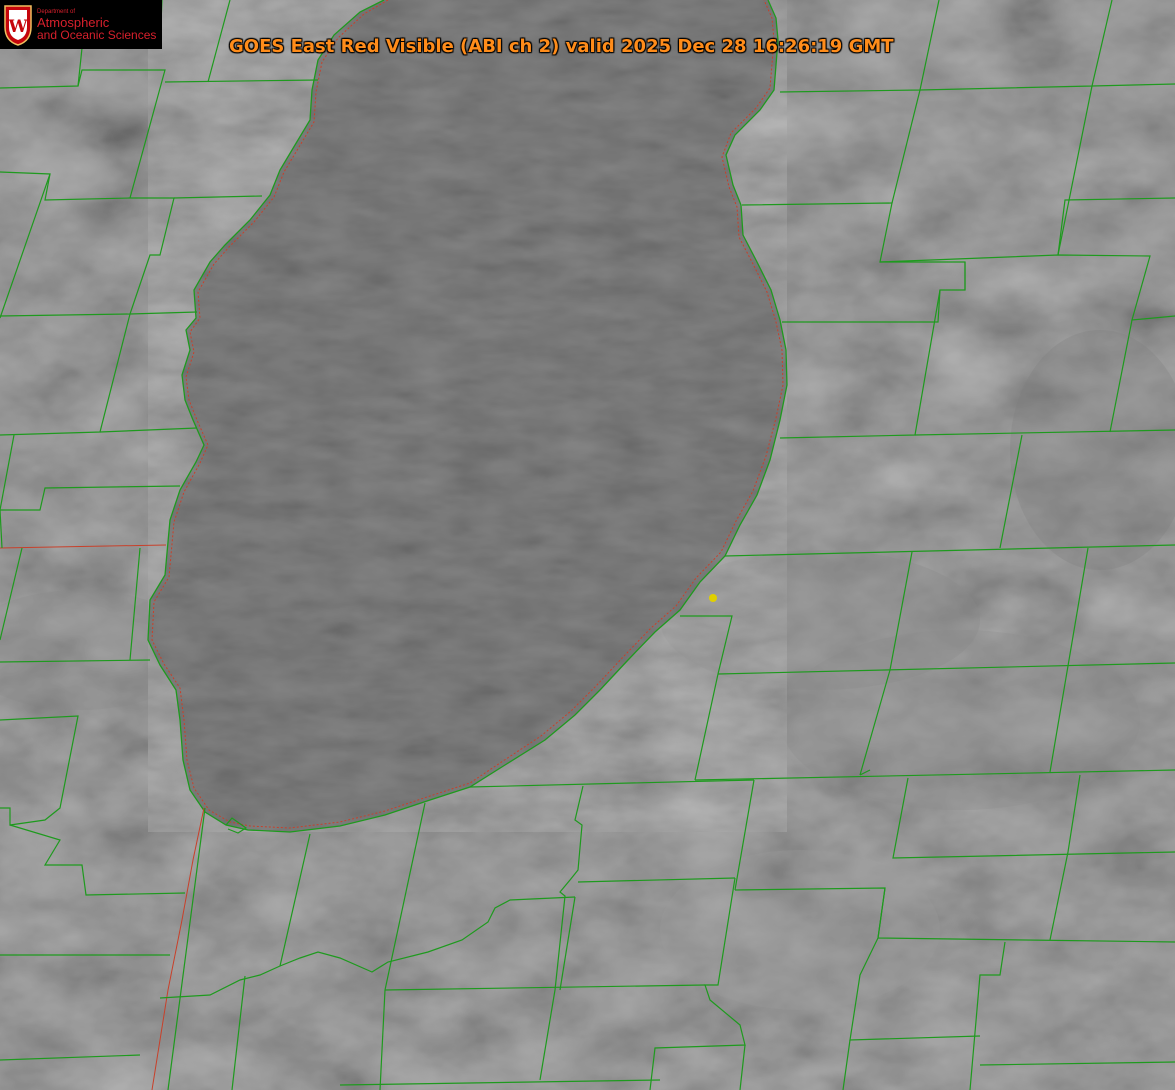  I want to click on logo-line1: Atmospheric, so click(73, 22).